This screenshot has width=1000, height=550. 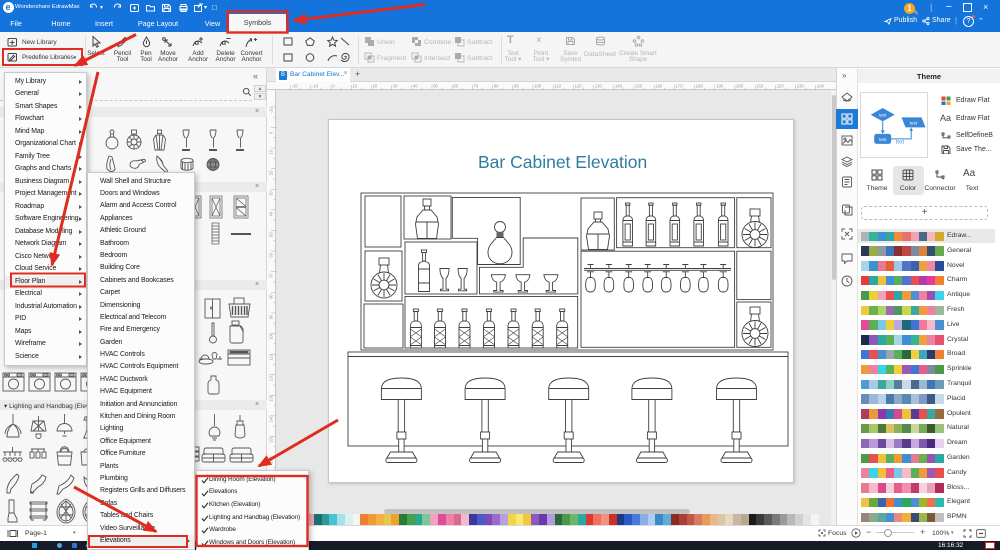 I want to click on svg-text: 180, so click(x=700, y=86).